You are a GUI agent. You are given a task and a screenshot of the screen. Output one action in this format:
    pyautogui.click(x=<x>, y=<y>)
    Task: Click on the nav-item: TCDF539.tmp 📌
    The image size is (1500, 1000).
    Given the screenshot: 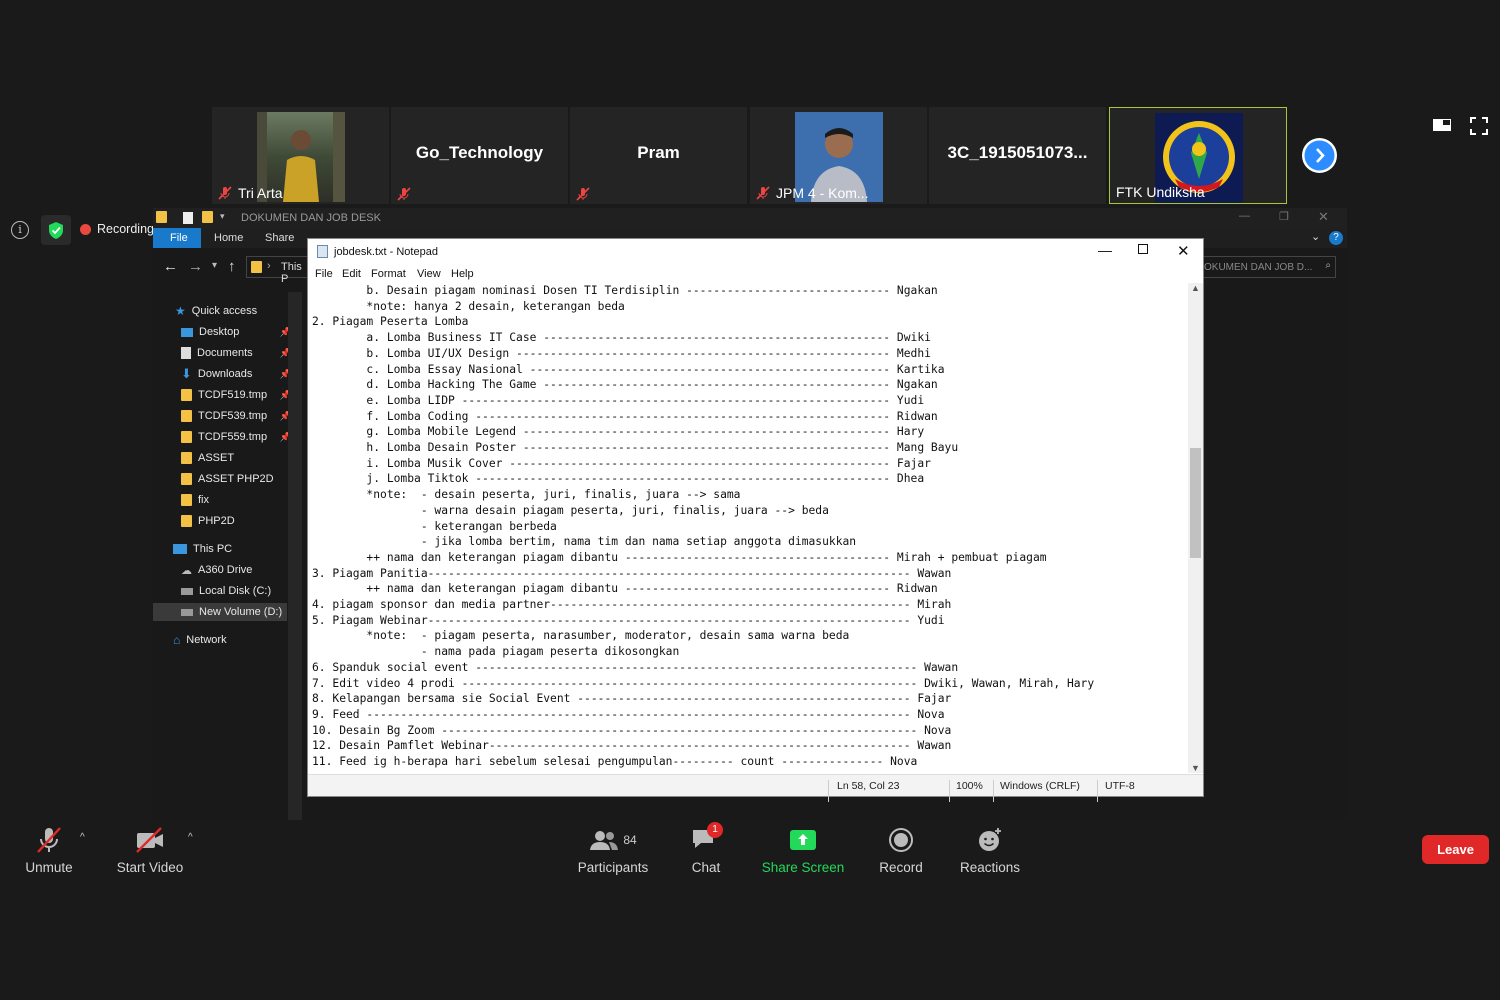 What is the action you would take?
    pyautogui.click(x=237, y=416)
    